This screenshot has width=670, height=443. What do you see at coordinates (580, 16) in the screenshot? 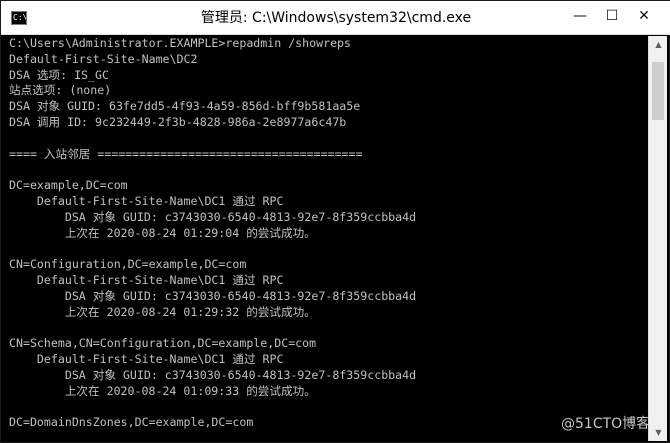
I see `minimize-button: —` at bounding box center [580, 16].